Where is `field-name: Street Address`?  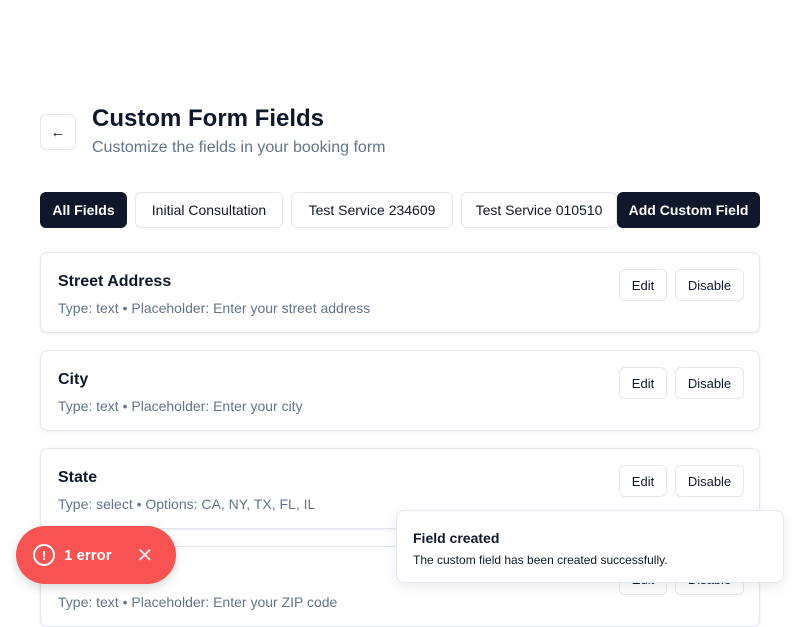 field-name: Street Address is located at coordinates (115, 281).